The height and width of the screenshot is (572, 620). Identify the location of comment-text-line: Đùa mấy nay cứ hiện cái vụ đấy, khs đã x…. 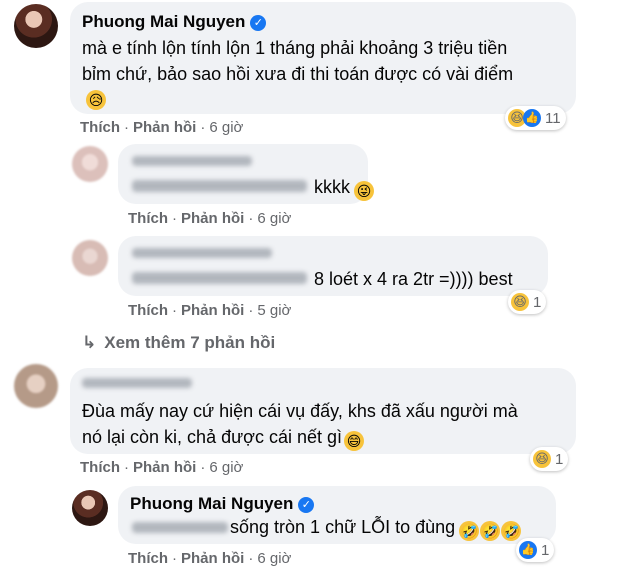
(300, 411).